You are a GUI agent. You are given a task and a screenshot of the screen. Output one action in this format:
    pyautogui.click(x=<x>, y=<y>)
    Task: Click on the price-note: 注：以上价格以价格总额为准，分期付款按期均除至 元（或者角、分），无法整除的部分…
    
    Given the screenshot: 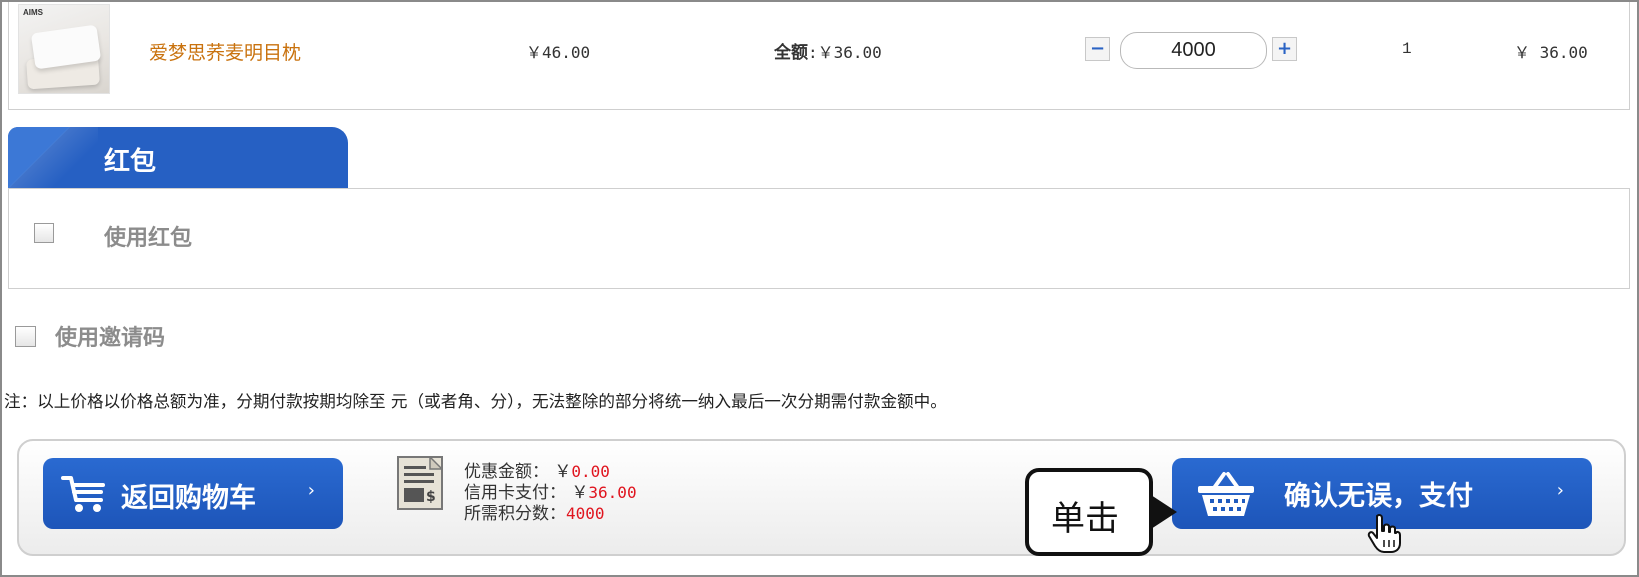 What is the action you would take?
    pyautogui.click(x=475, y=401)
    